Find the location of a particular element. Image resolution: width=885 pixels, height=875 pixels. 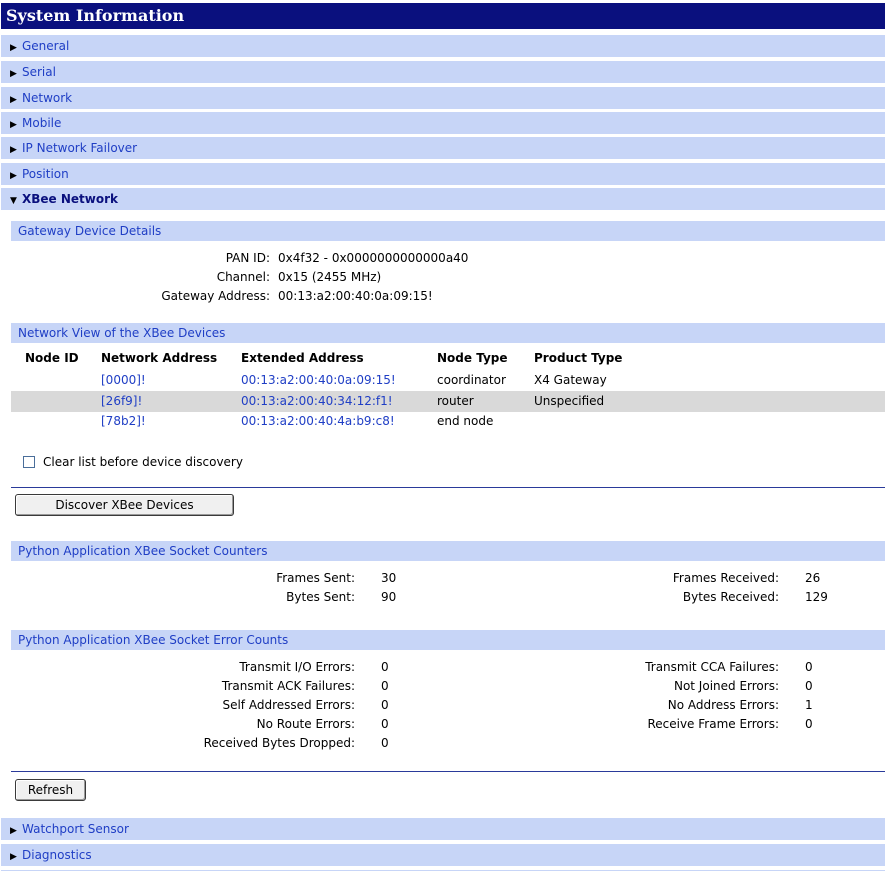

bottom-divider is located at coordinates (443, 870).